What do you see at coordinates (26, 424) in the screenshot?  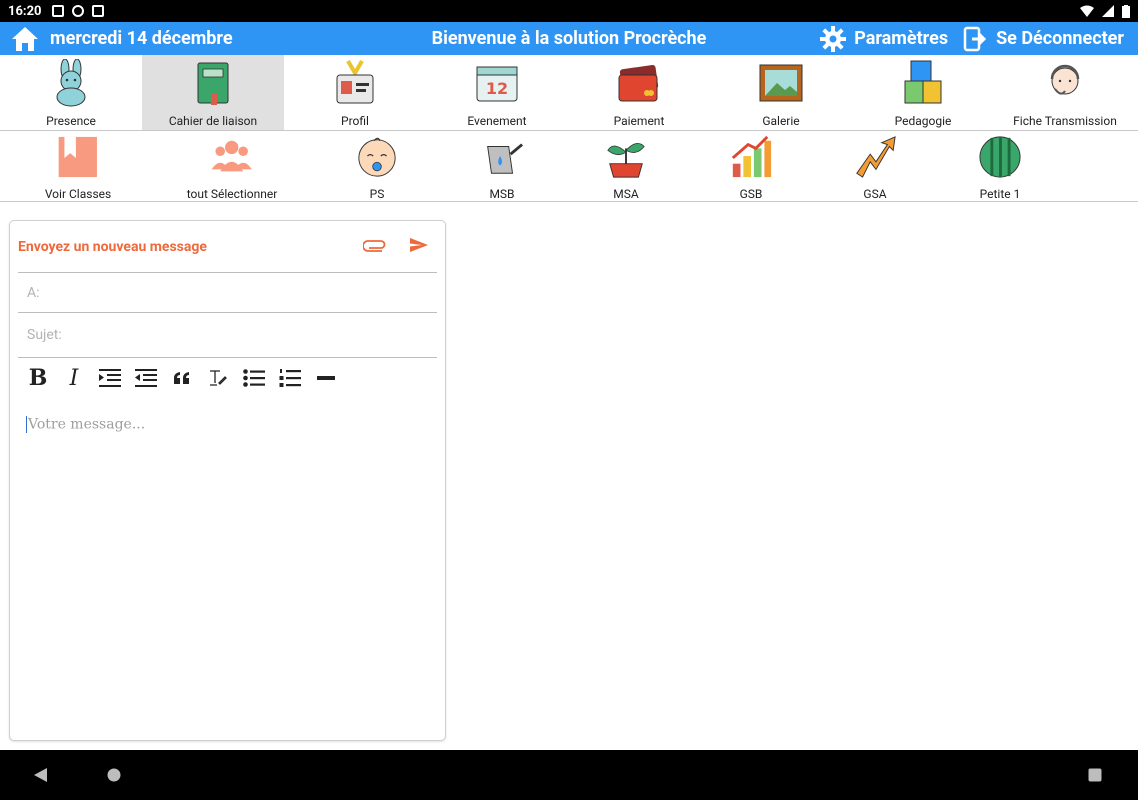 I see `text-caret` at bounding box center [26, 424].